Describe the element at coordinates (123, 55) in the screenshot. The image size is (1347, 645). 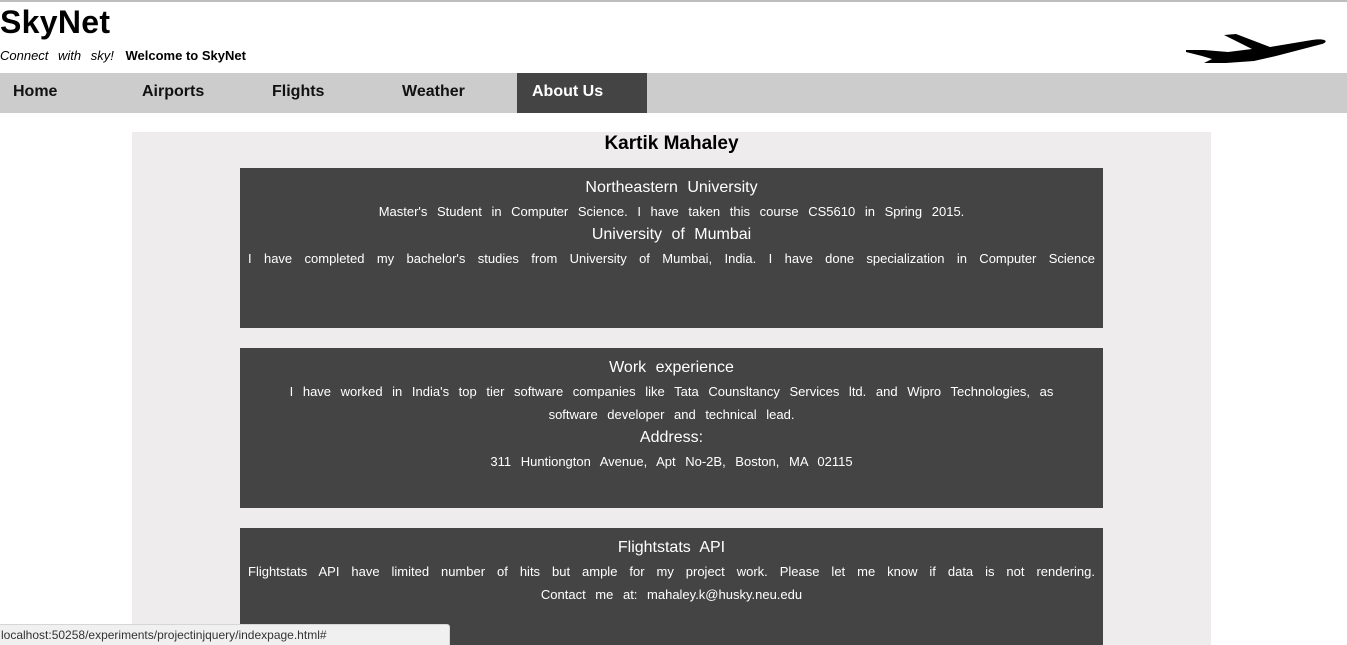
I see `tagline-row: Connect with sky! Welcome to SkyNet` at that location.